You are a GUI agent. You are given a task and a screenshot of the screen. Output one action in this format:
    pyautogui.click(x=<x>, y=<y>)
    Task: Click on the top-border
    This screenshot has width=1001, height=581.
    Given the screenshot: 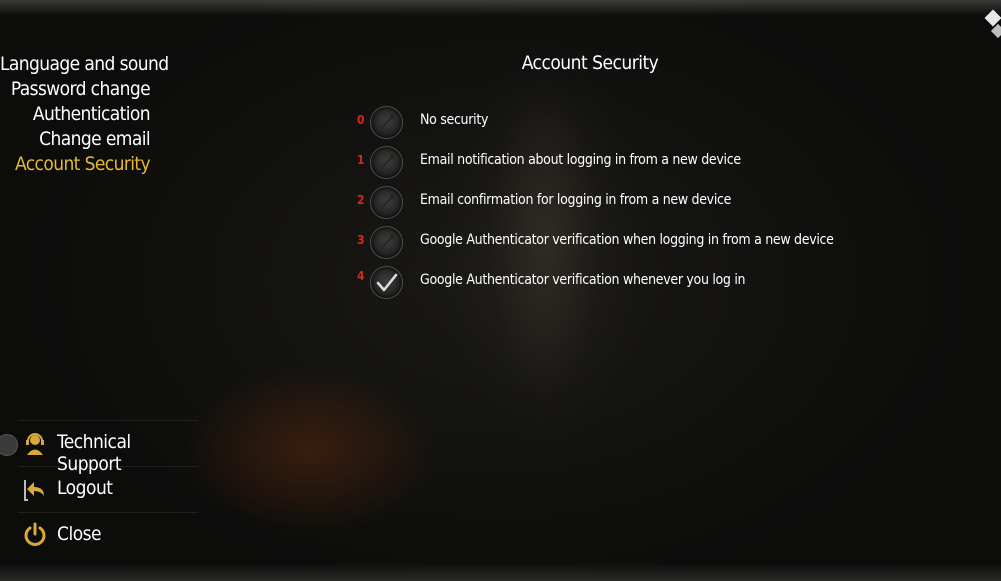 What is the action you would take?
    pyautogui.click(x=500, y=8)
    